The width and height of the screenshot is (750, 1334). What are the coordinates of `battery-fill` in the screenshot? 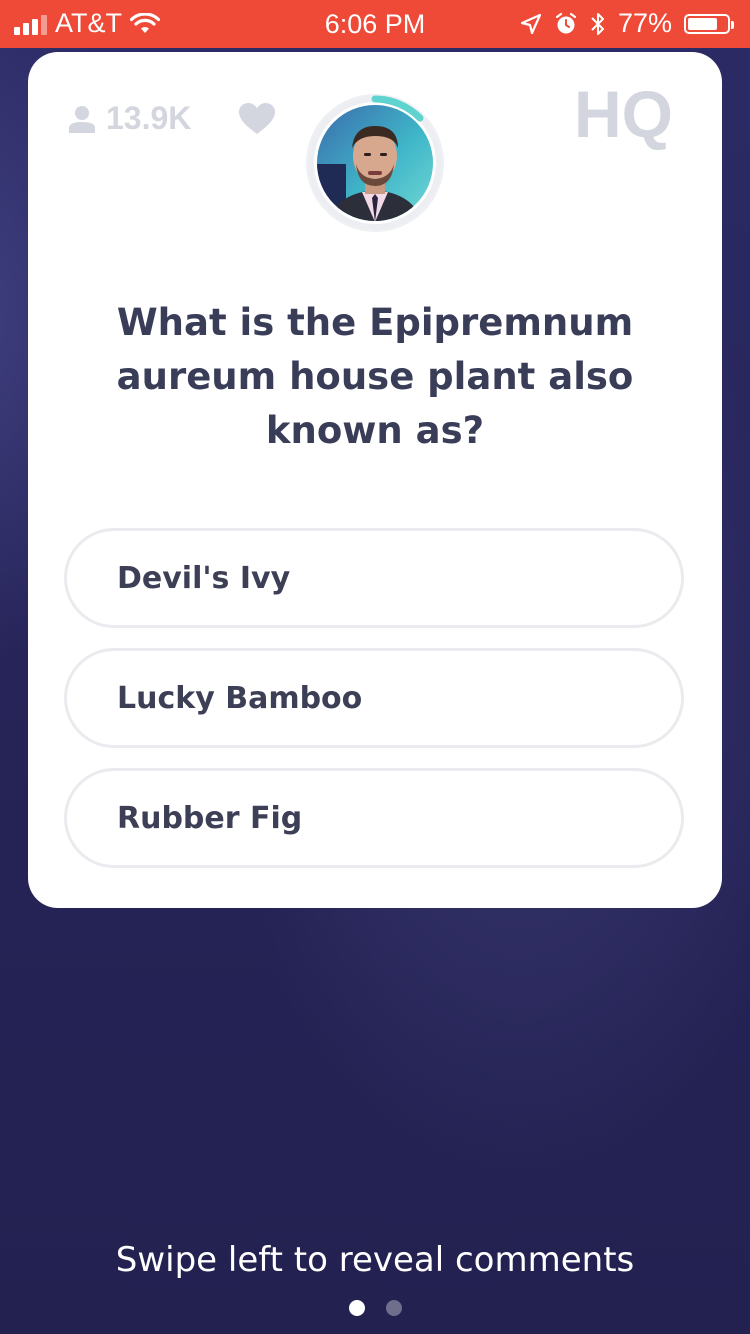 It's located at (702, 23).